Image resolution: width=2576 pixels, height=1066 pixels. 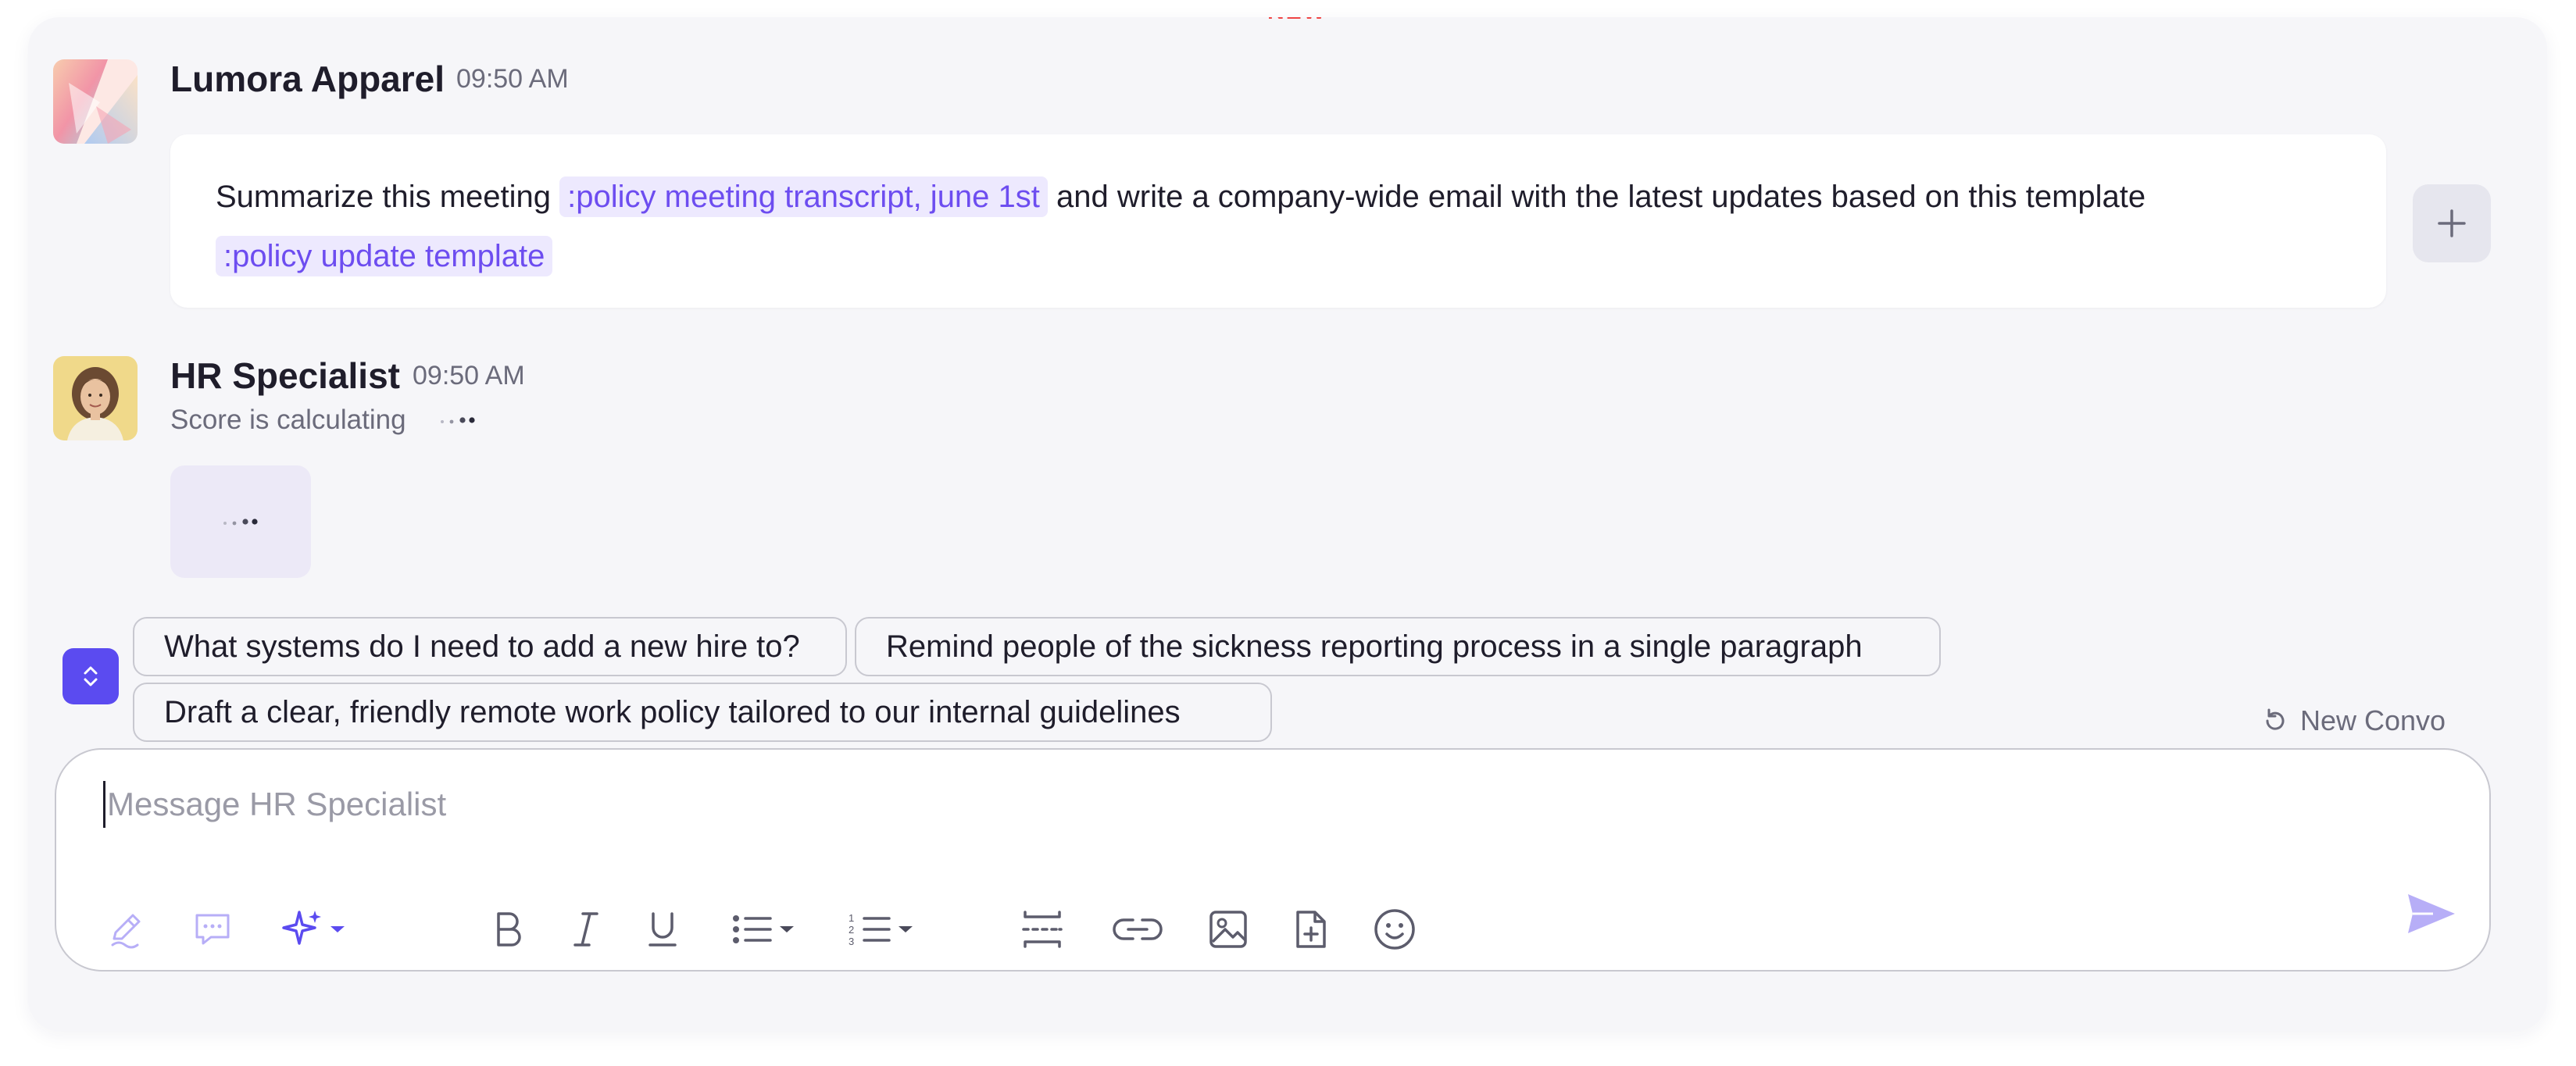 What do you see at coordinates (852, 941) in the screenshot?
I see `svg-text: 3` at bounding box center [852, 941].